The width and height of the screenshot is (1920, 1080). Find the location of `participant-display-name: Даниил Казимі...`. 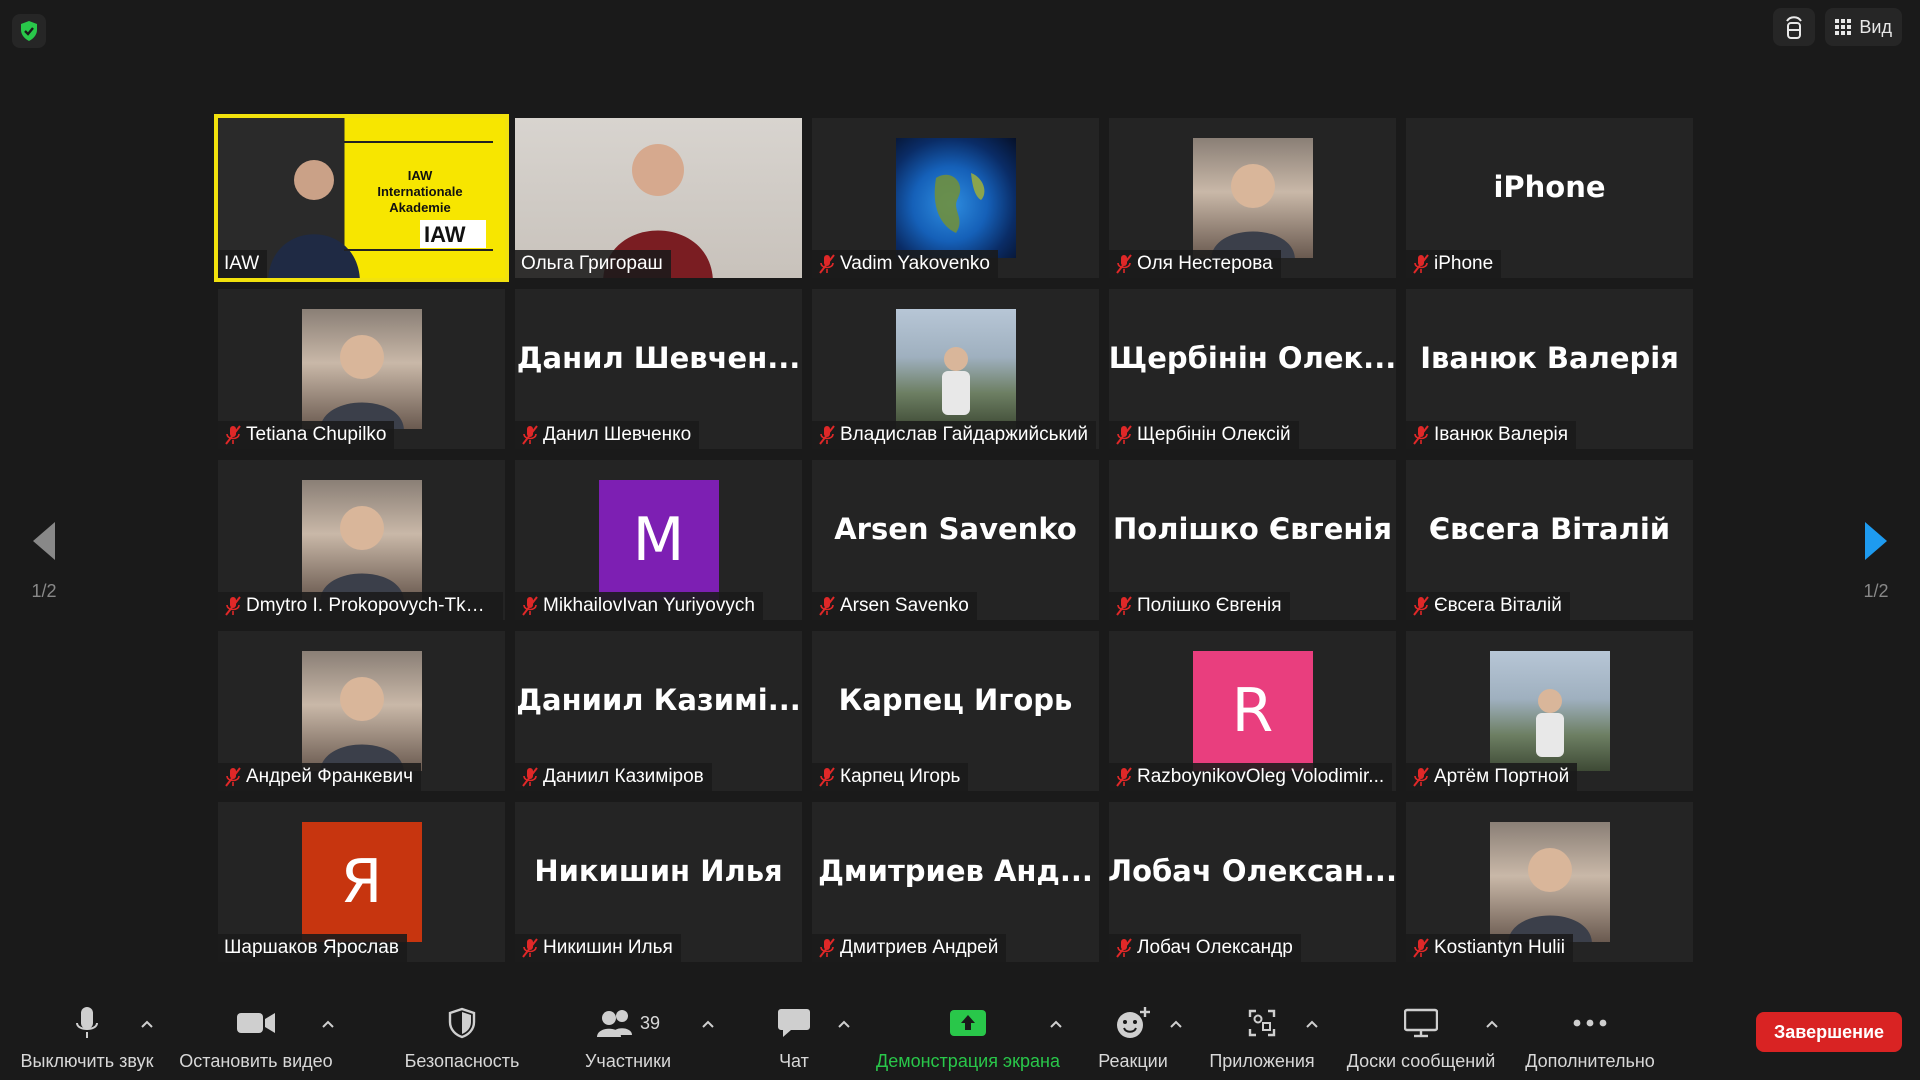

participant-display-name: Даниил Казимі... is located at coordinates (658, 700).